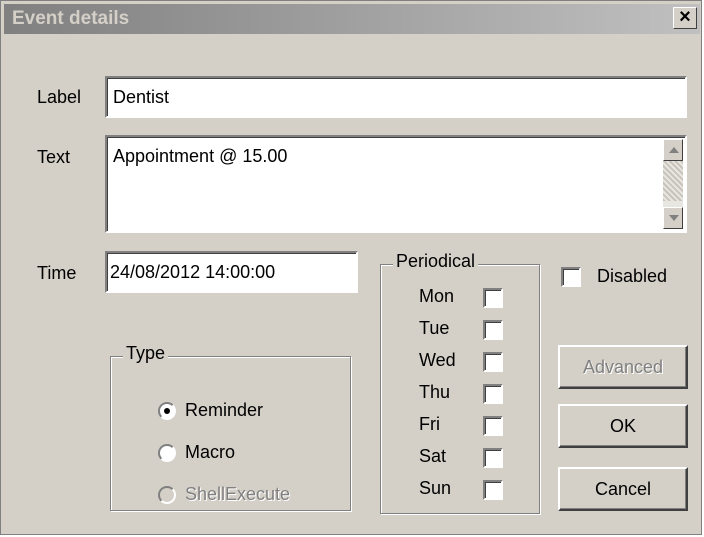 Image resolution: width=704 pixels, height=537 pixels. Describe the element at coordinates (435, 392) in the screenshot. I see `day-label: Thu` at that location.